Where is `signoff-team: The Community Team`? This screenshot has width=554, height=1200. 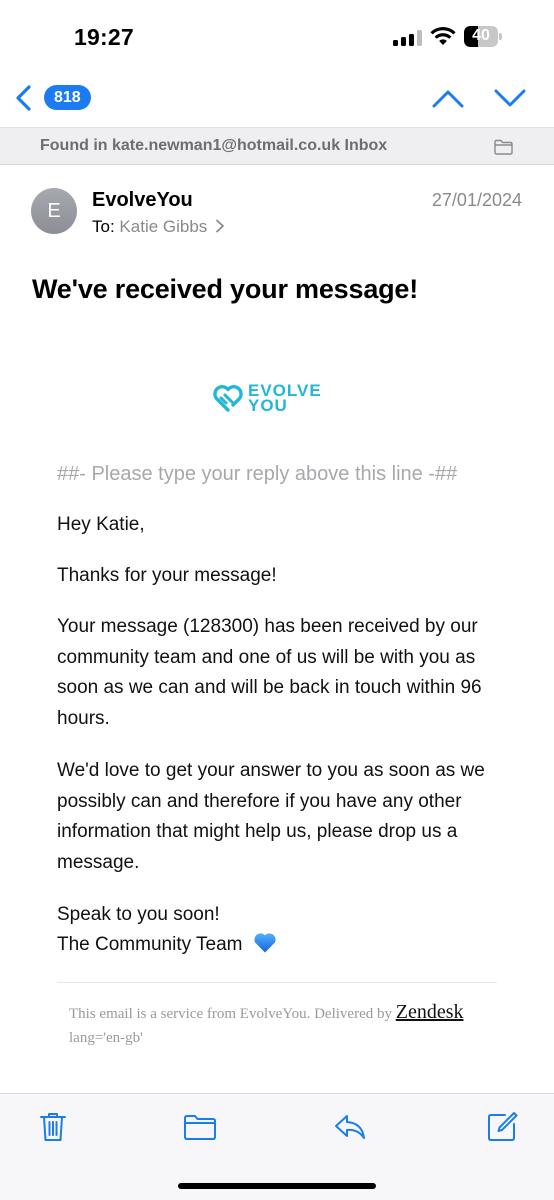
signoff-team: The Community Team is located at coordinates (150, 944).